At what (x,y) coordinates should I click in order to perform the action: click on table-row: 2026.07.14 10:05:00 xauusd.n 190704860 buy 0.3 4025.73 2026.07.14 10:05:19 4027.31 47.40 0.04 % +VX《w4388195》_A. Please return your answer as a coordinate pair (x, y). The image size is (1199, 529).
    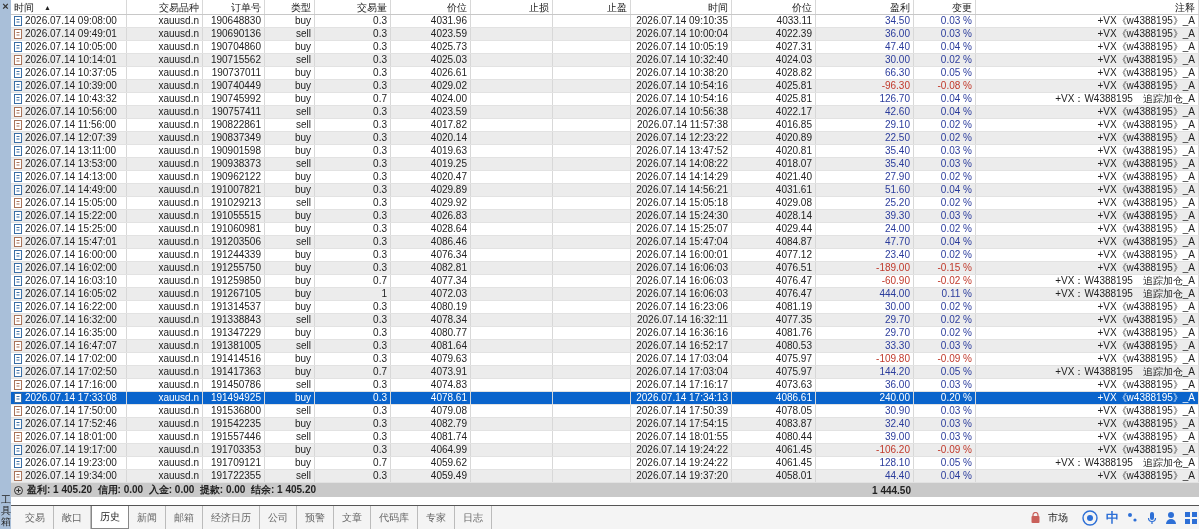
    Looking at the image, I should click on (605, 47).